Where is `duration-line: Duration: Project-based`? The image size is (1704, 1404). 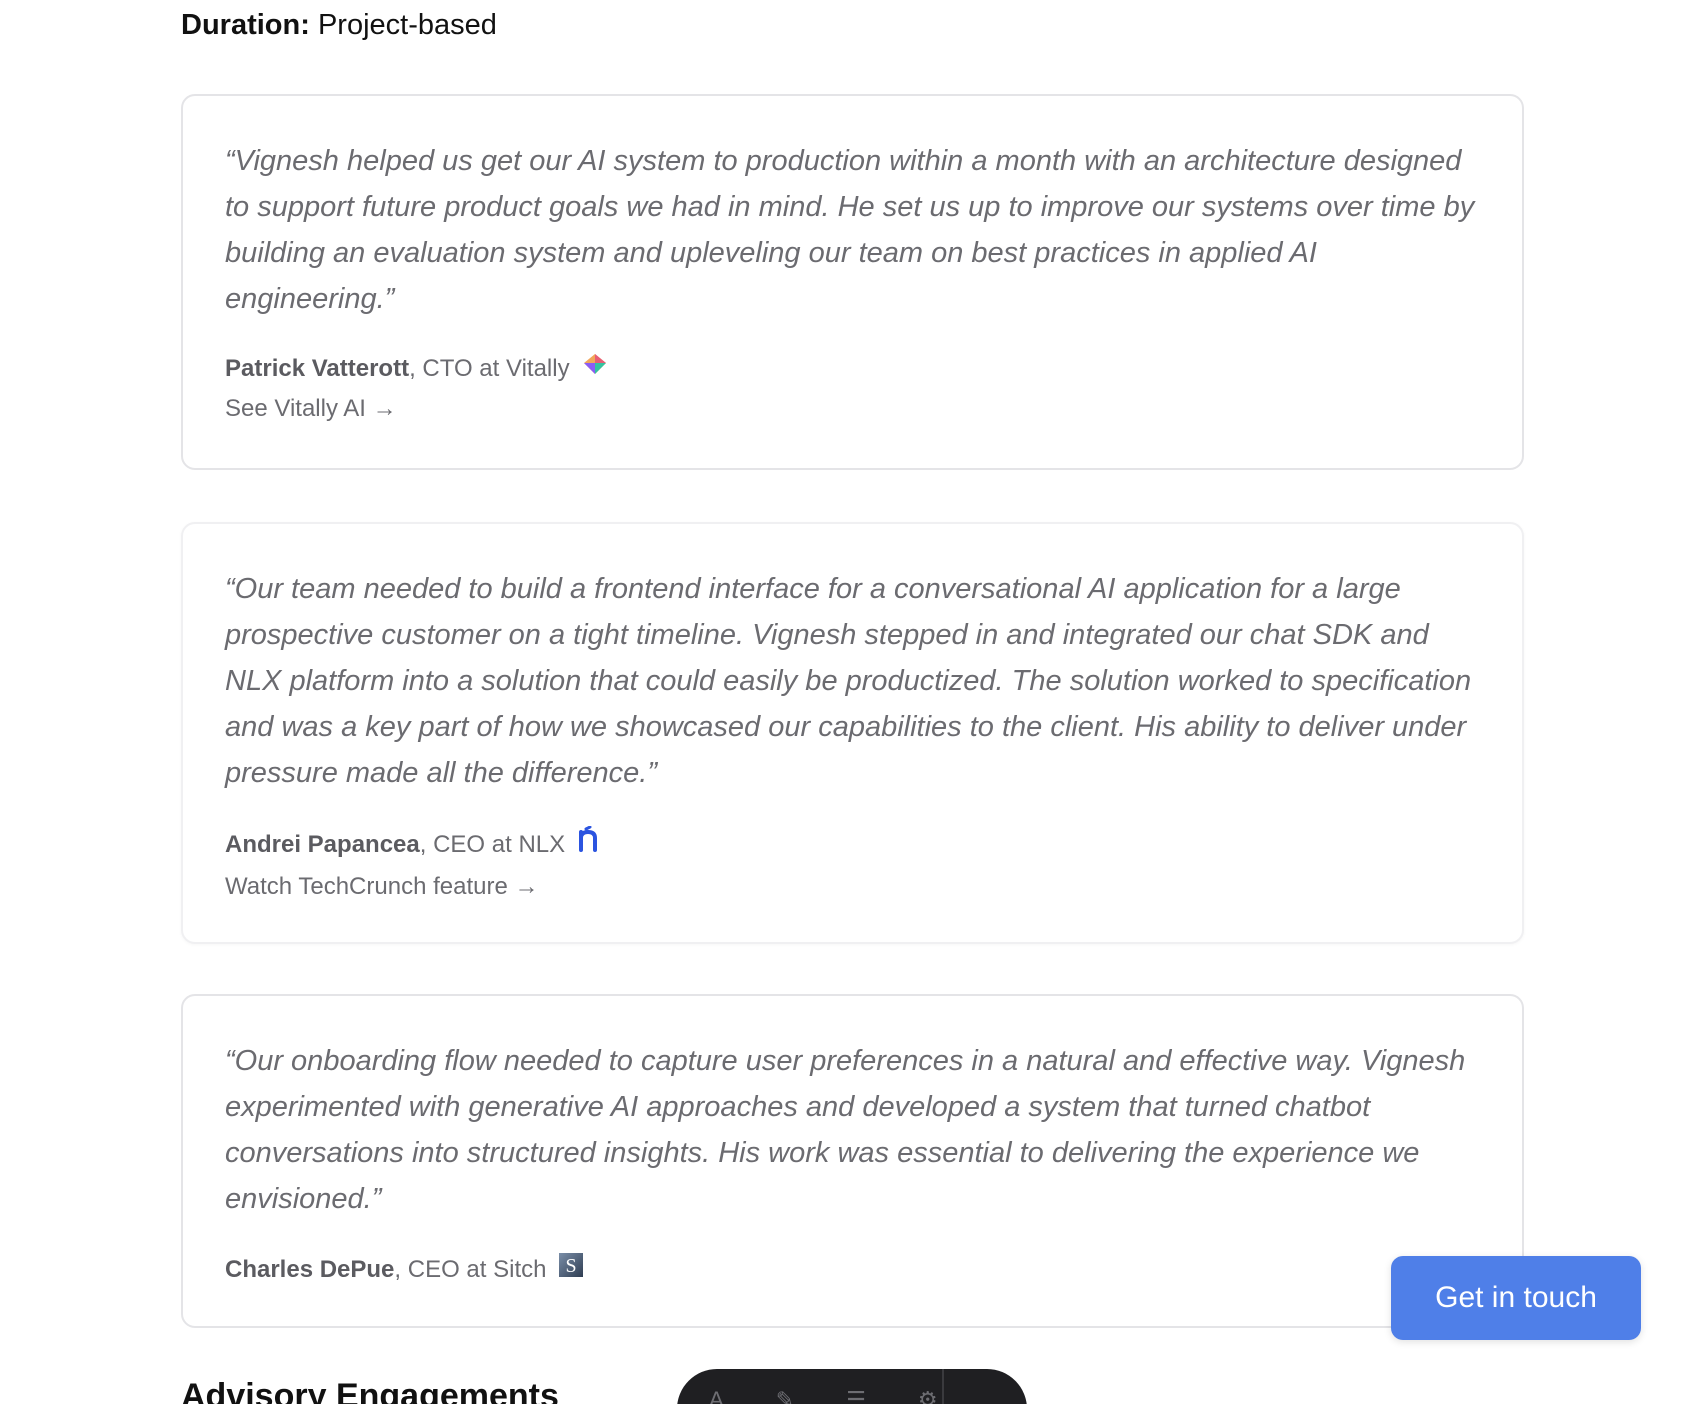
duration-line: Duration: Project-based is located at coordinates (339, 25).